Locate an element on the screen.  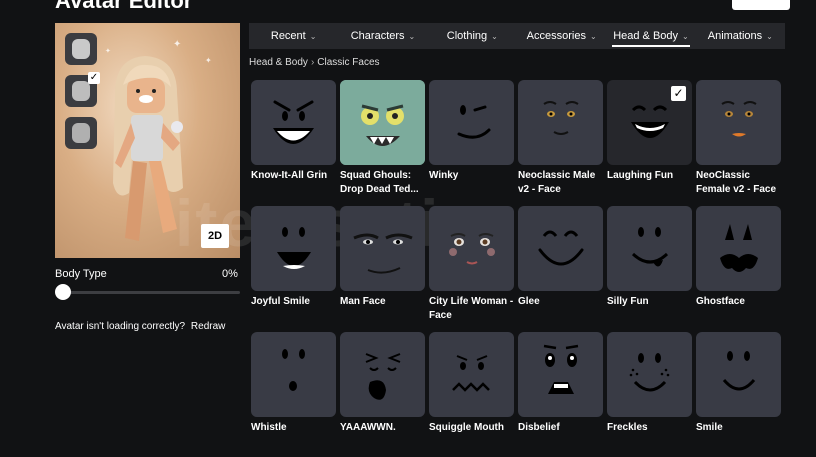
breadcrumb: Head & Body › Classic Faces is located at coordinates (314, 62).